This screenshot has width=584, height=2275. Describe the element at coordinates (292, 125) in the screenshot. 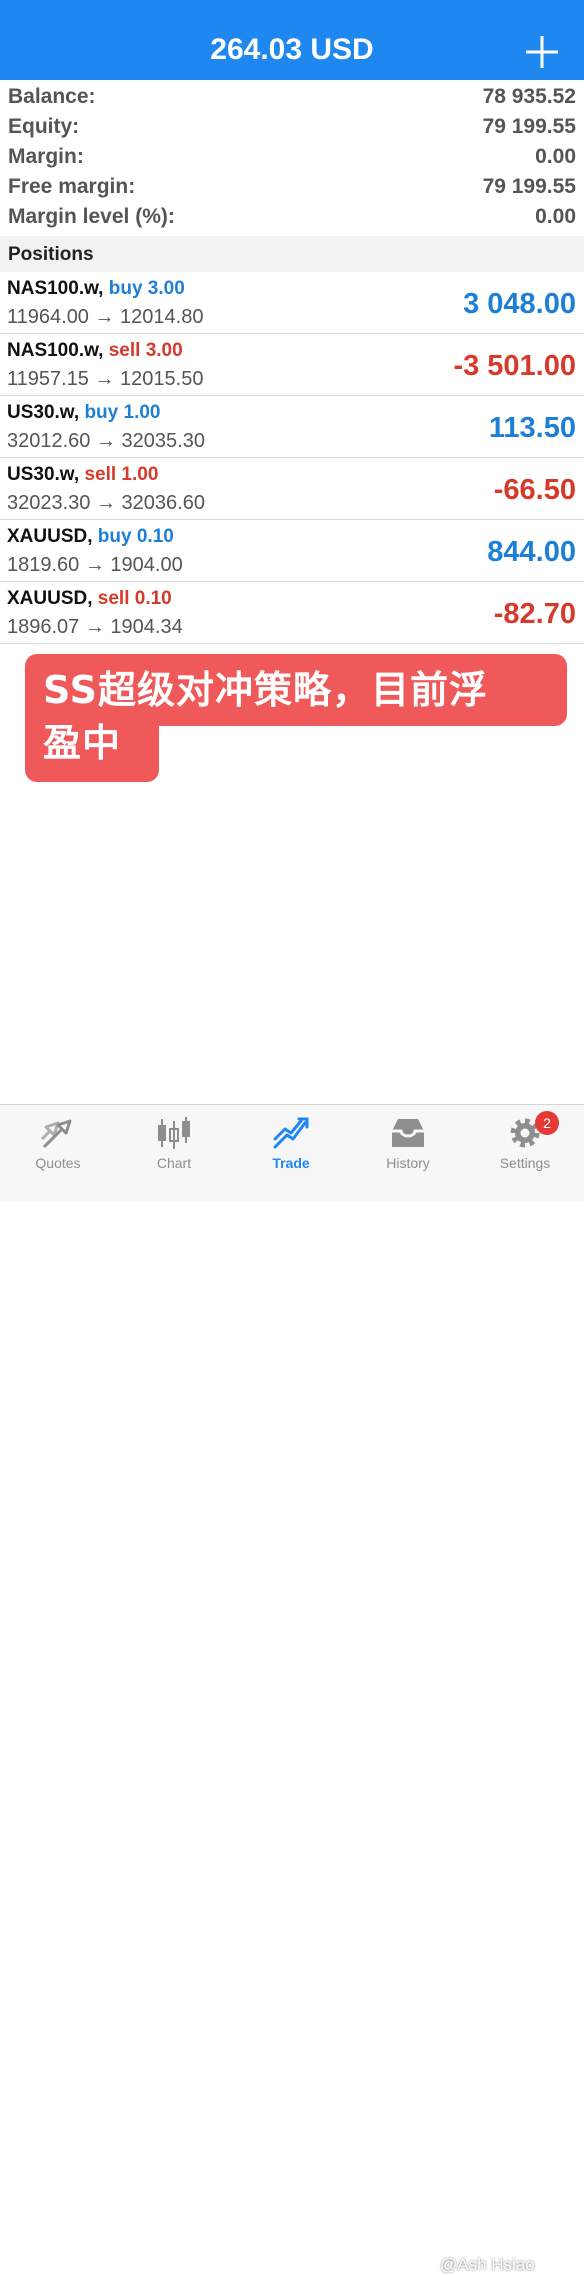

I see `equity-row: Equity: 79 199.55` at that location.